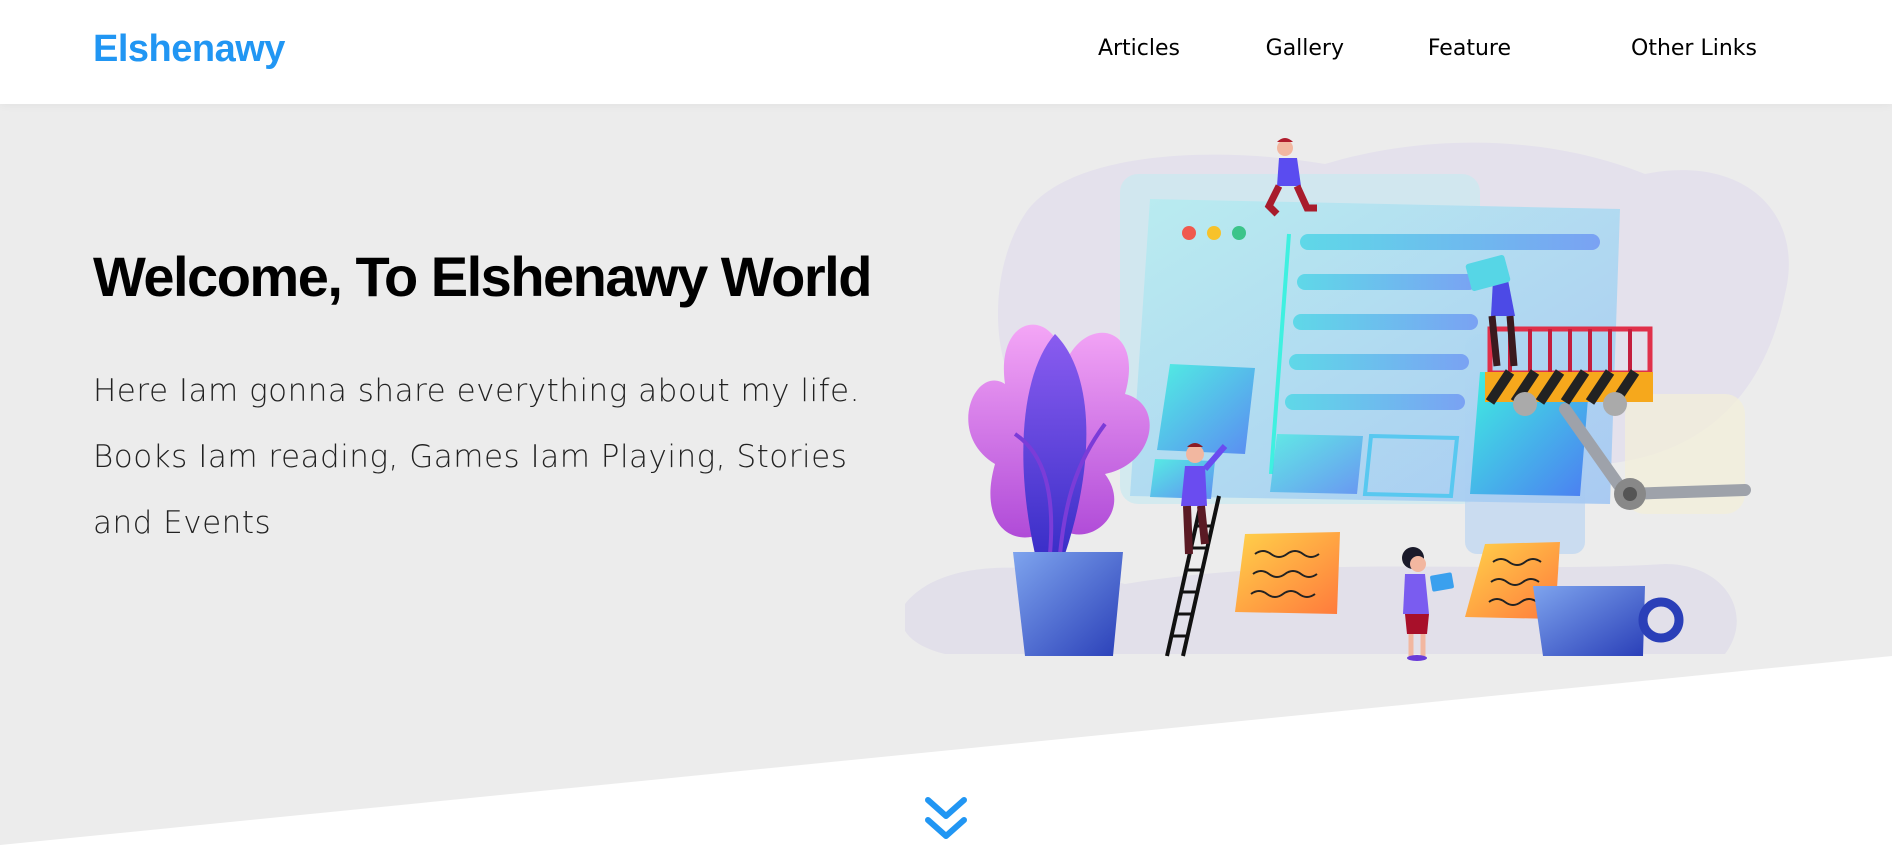 The width and height of the screenshot is (1892, 845). What do you see at coordinates (482, 276) in the screenshot?
I see `landing-title: Welcome, To Elshenawy World` at bounding box center [482, 276].